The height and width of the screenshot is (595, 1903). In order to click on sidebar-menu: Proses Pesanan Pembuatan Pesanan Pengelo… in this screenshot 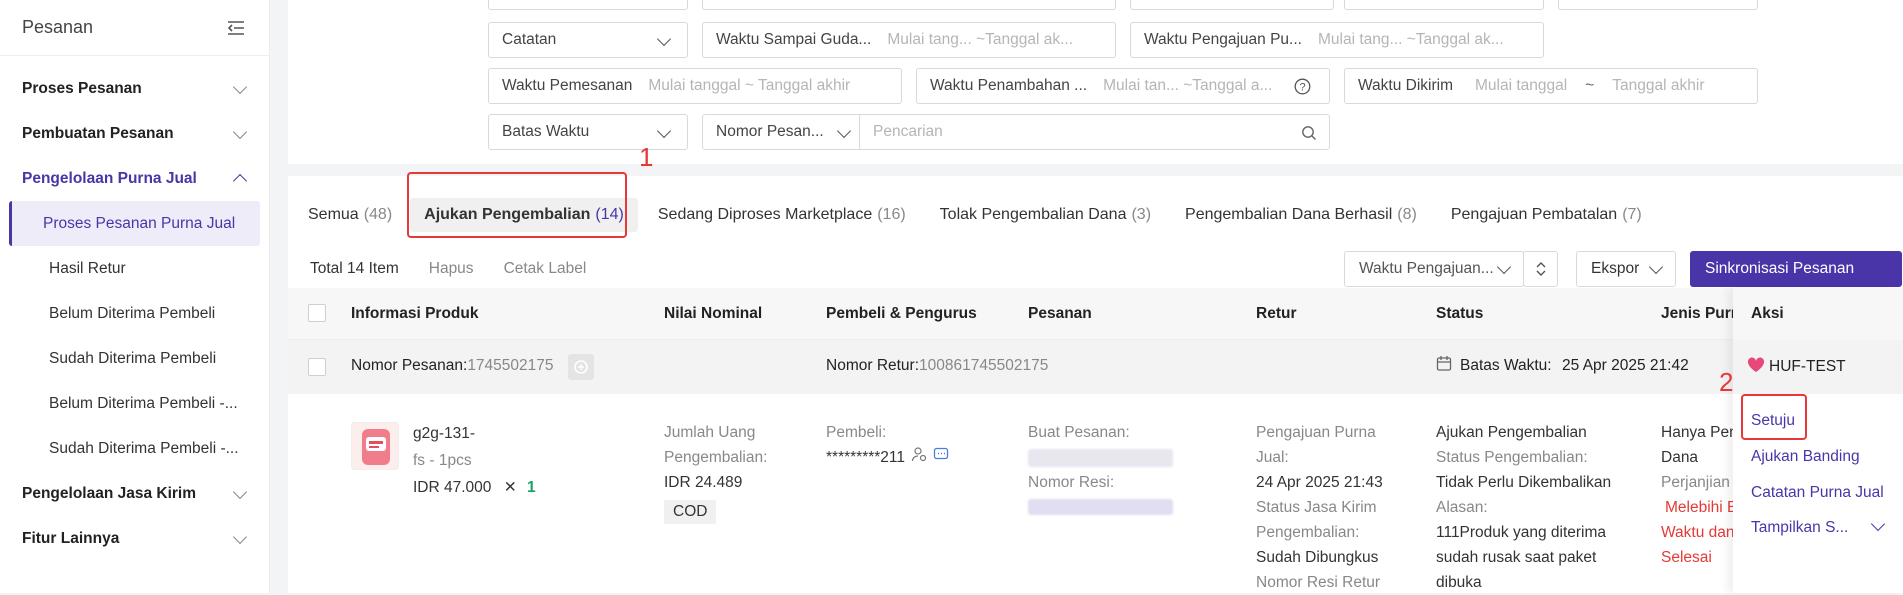, I will do `click(134, 308)`.